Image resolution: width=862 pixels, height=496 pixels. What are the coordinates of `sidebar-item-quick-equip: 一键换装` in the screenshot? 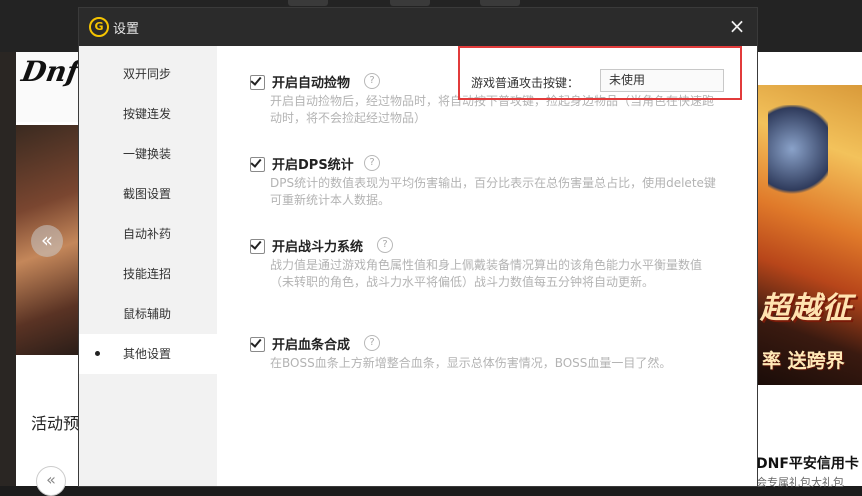 It's located at (148, 154).